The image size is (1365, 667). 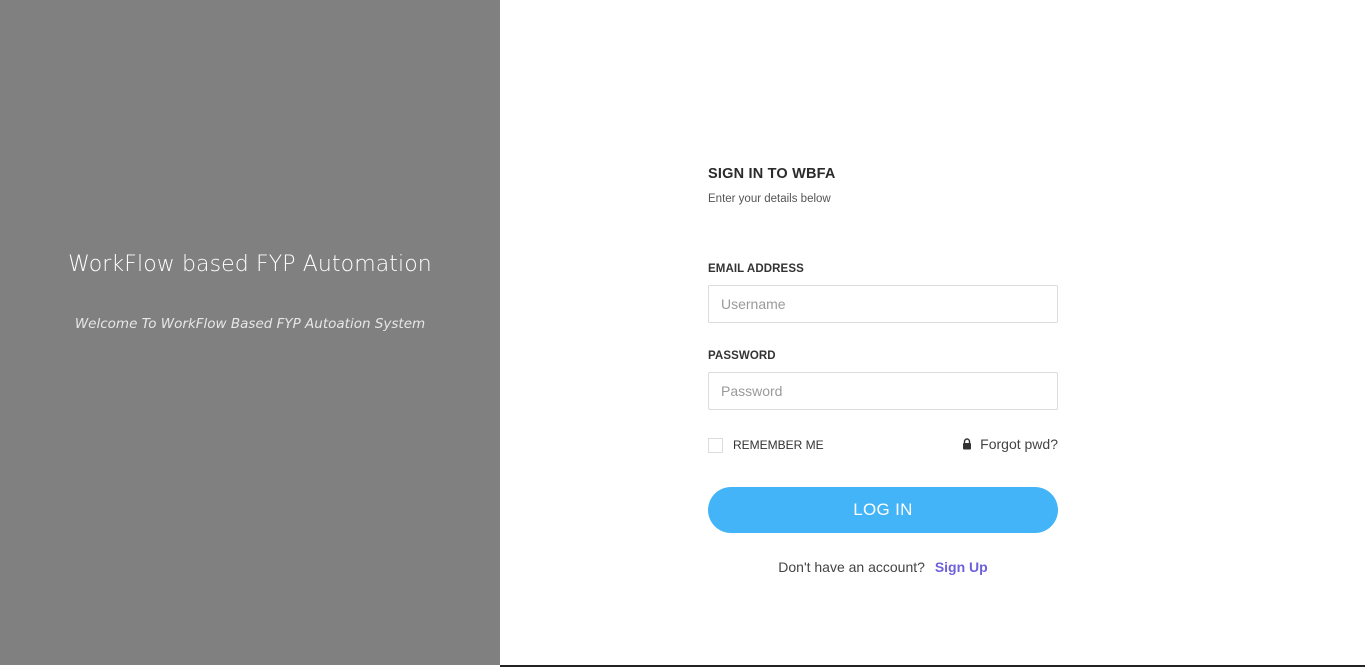 What do you see at coordinates (715, 445) in the screenshot?
I see `remember-me-checkbox` at bounding box center [715, 445].